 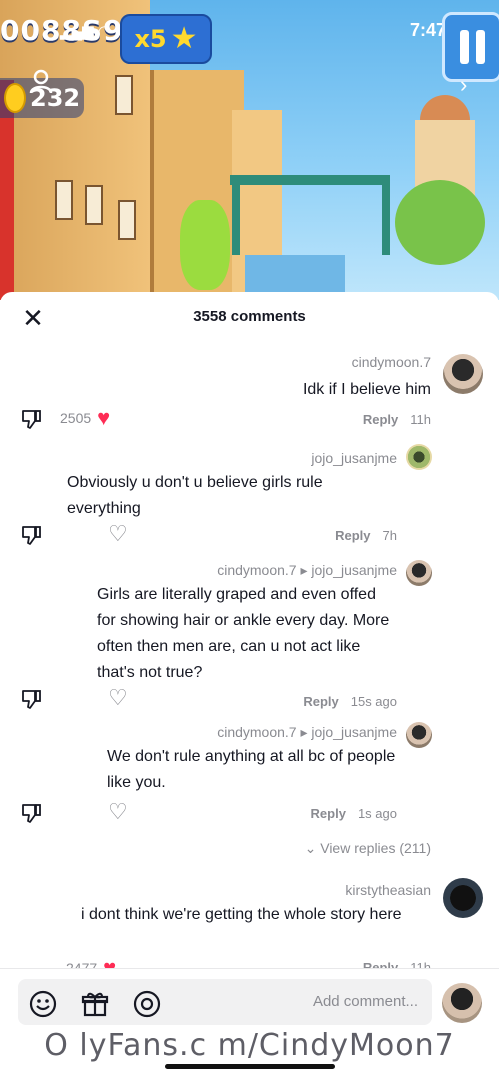 I want to click on chevron-down-icon: ⌄, so click(x=312, y=848).